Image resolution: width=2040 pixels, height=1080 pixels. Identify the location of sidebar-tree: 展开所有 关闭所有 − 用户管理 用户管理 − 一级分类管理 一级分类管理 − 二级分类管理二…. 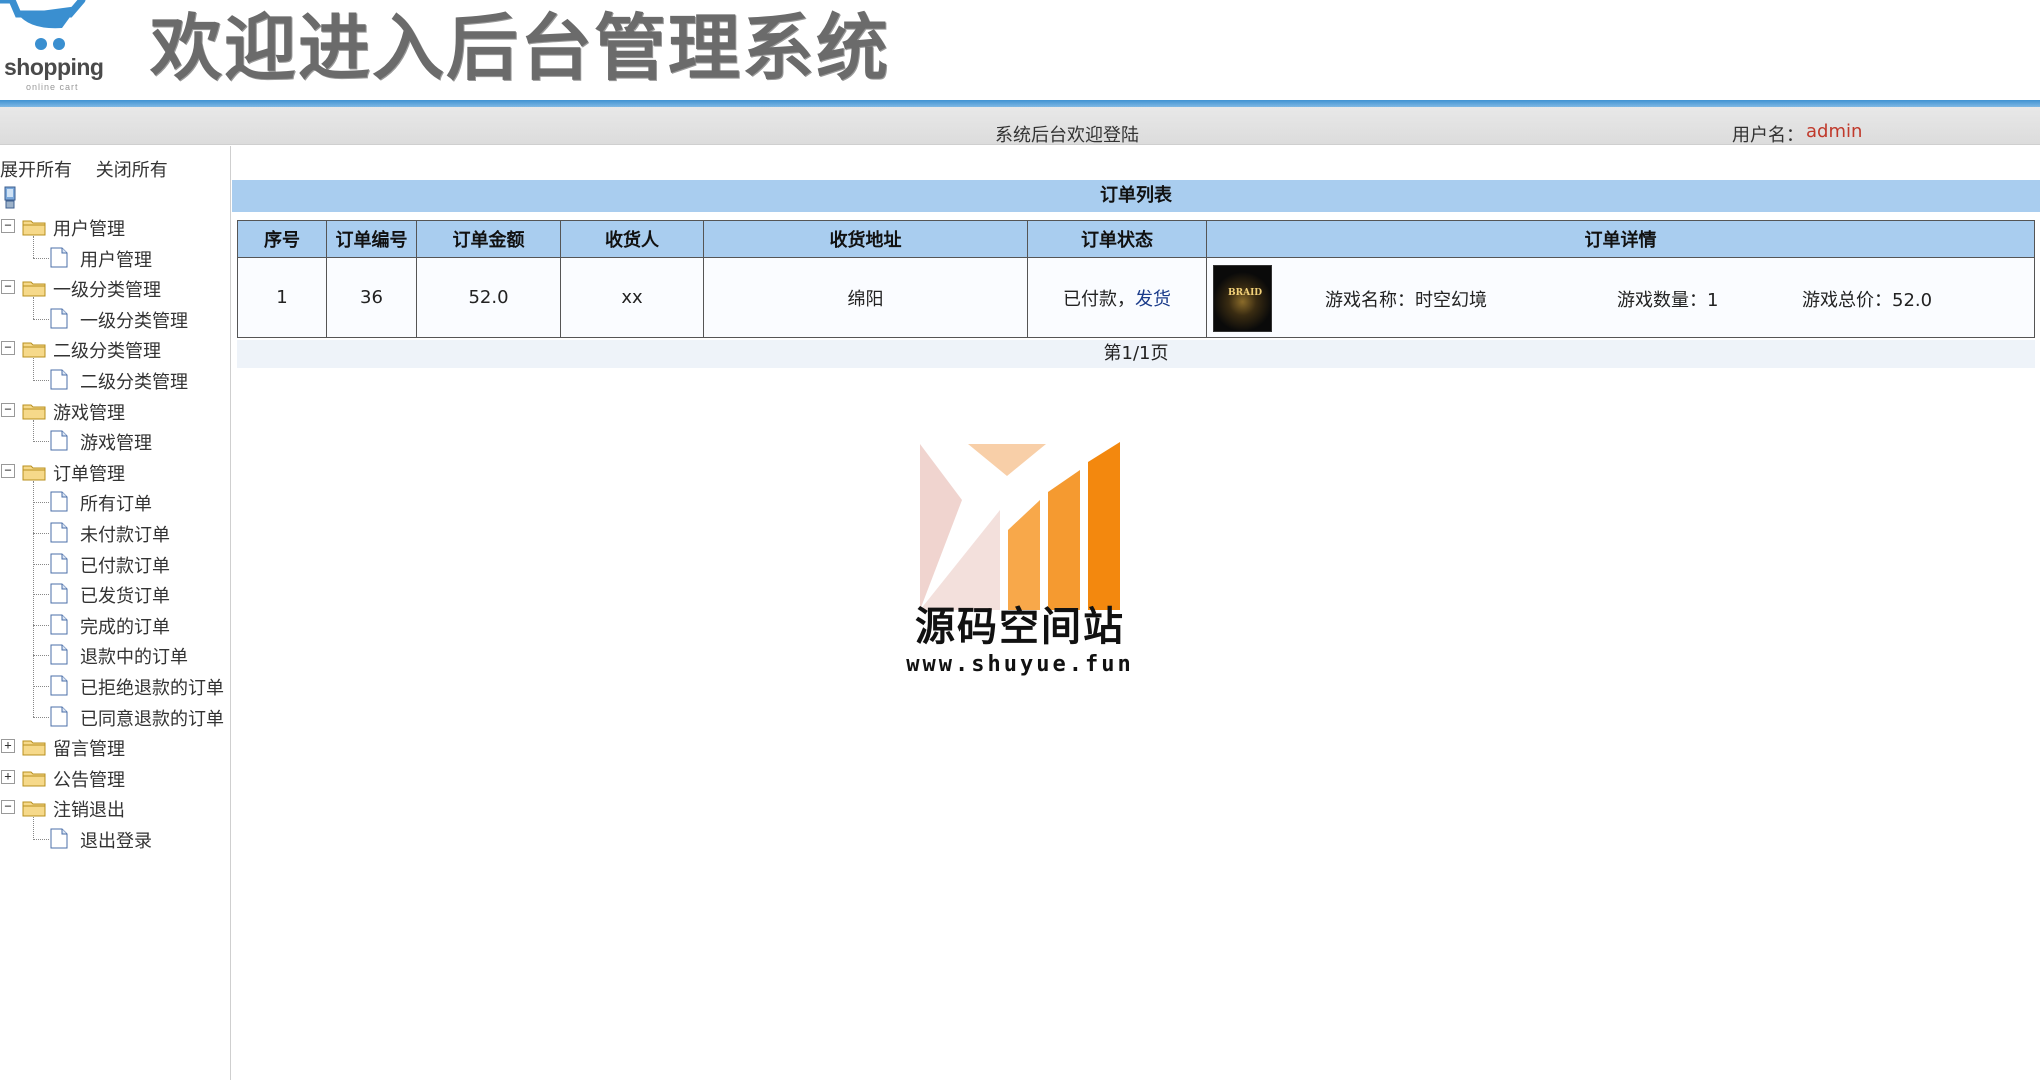
(115, 613).